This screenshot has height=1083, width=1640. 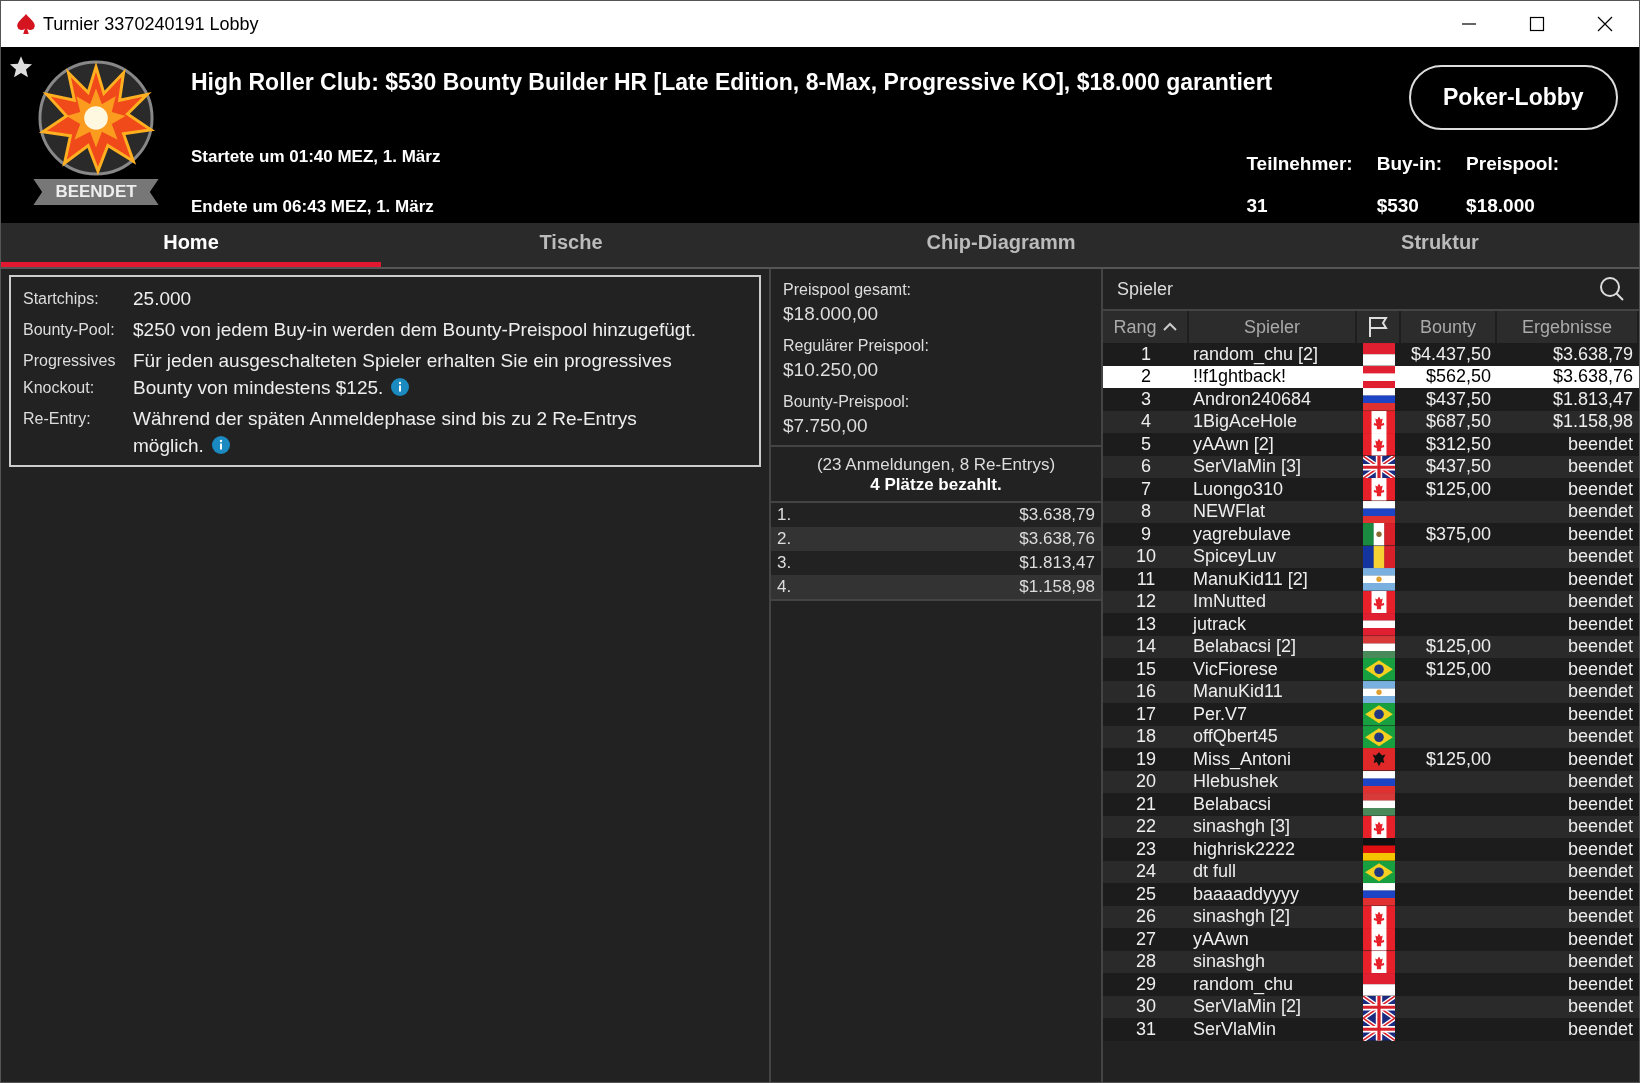 I want to click on close-icon, so click(x=1605, y=24).